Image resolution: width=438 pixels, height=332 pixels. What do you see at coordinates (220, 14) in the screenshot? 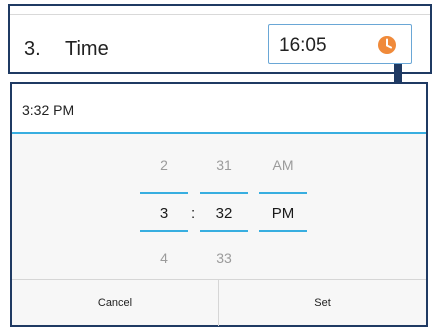
I see `divider` at bounding box center [220, 14].